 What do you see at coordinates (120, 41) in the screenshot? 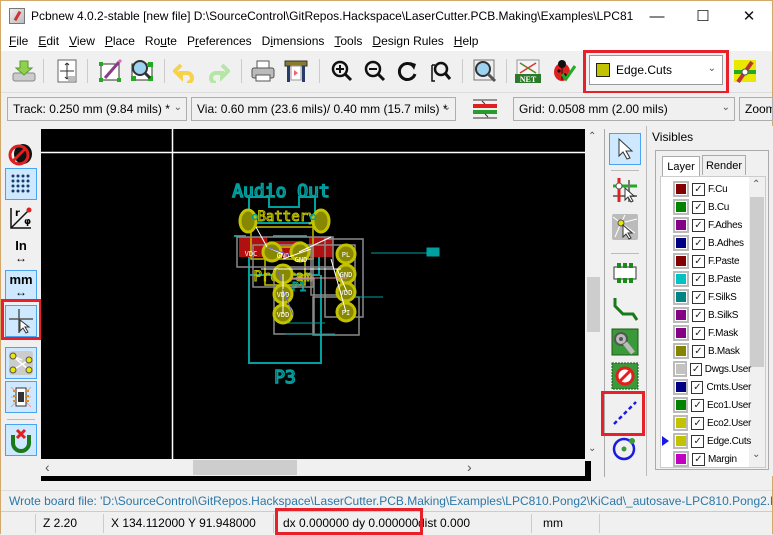
I see `menu-place: Place` at bounding box center [120, 41].